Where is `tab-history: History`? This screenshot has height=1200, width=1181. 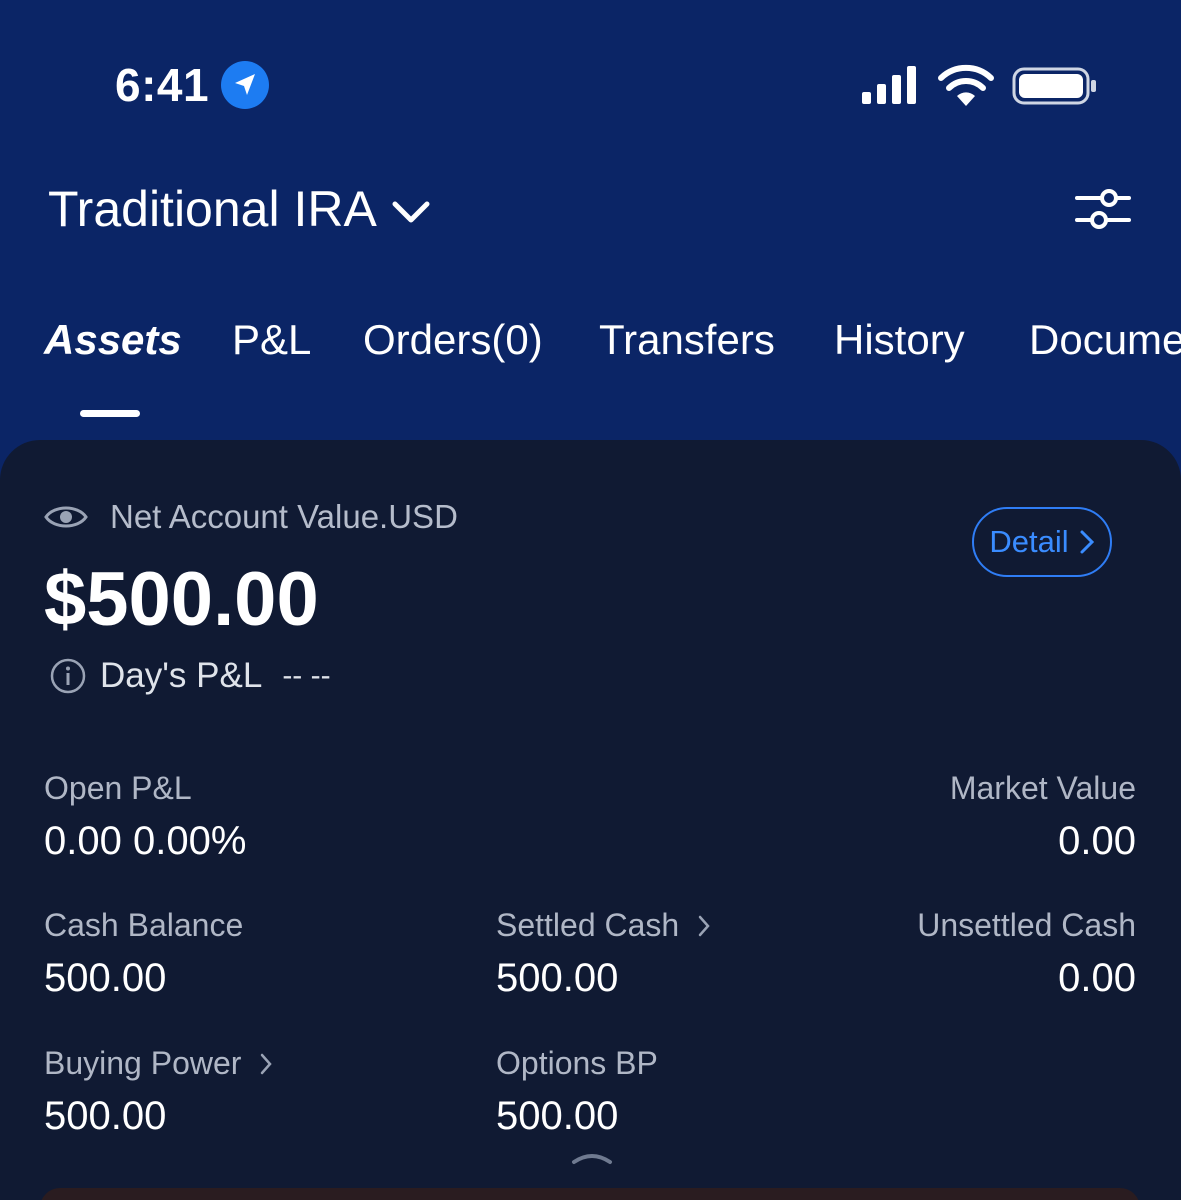
tab-history: History is located at coordinates (899, 340).